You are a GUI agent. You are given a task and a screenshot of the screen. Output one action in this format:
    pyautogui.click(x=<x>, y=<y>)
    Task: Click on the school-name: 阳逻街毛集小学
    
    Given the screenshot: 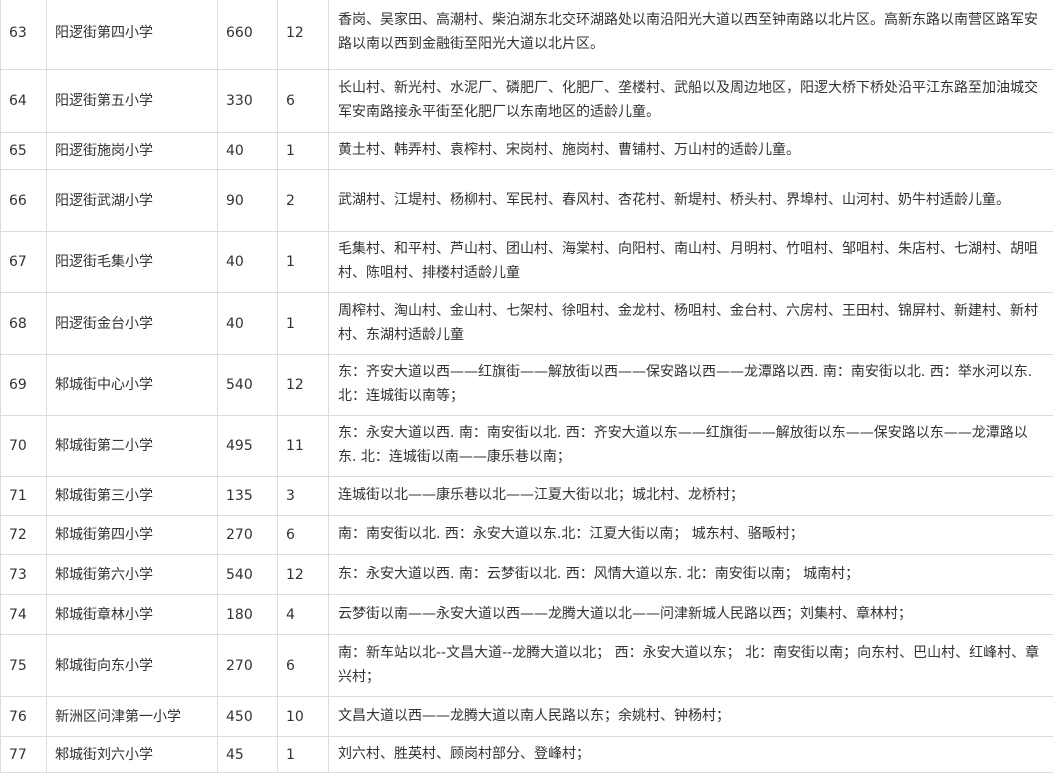 What is the action you would take?
    pyautogui.click(x=132, y=262)
    